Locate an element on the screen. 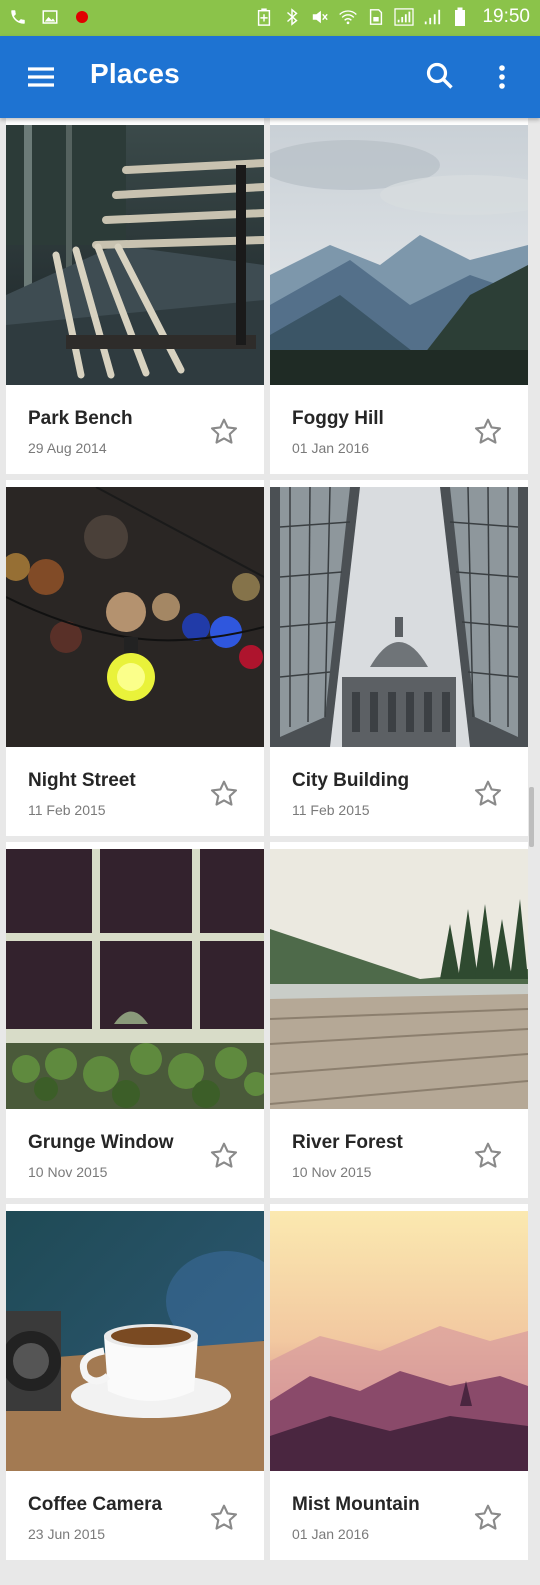 The width and height of the screenshot is (540, 1585). place-card: Mist Mountain 01 Jan 2016 is located at coordinates (399, 1382).